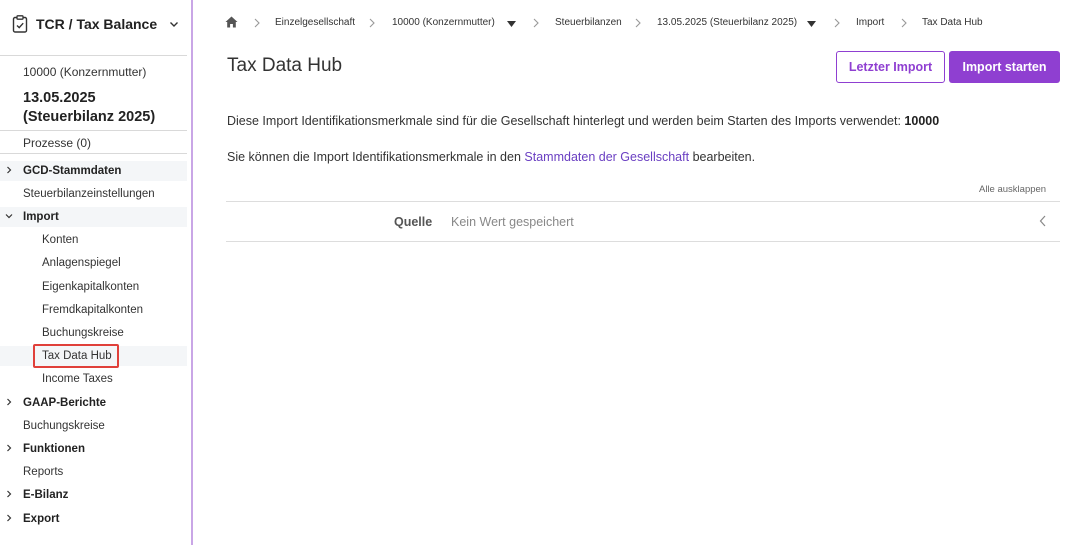  I want to click on sidebar-item-eigenkapitalkonten: Eigenkapitalkonten, so click(93, 287).